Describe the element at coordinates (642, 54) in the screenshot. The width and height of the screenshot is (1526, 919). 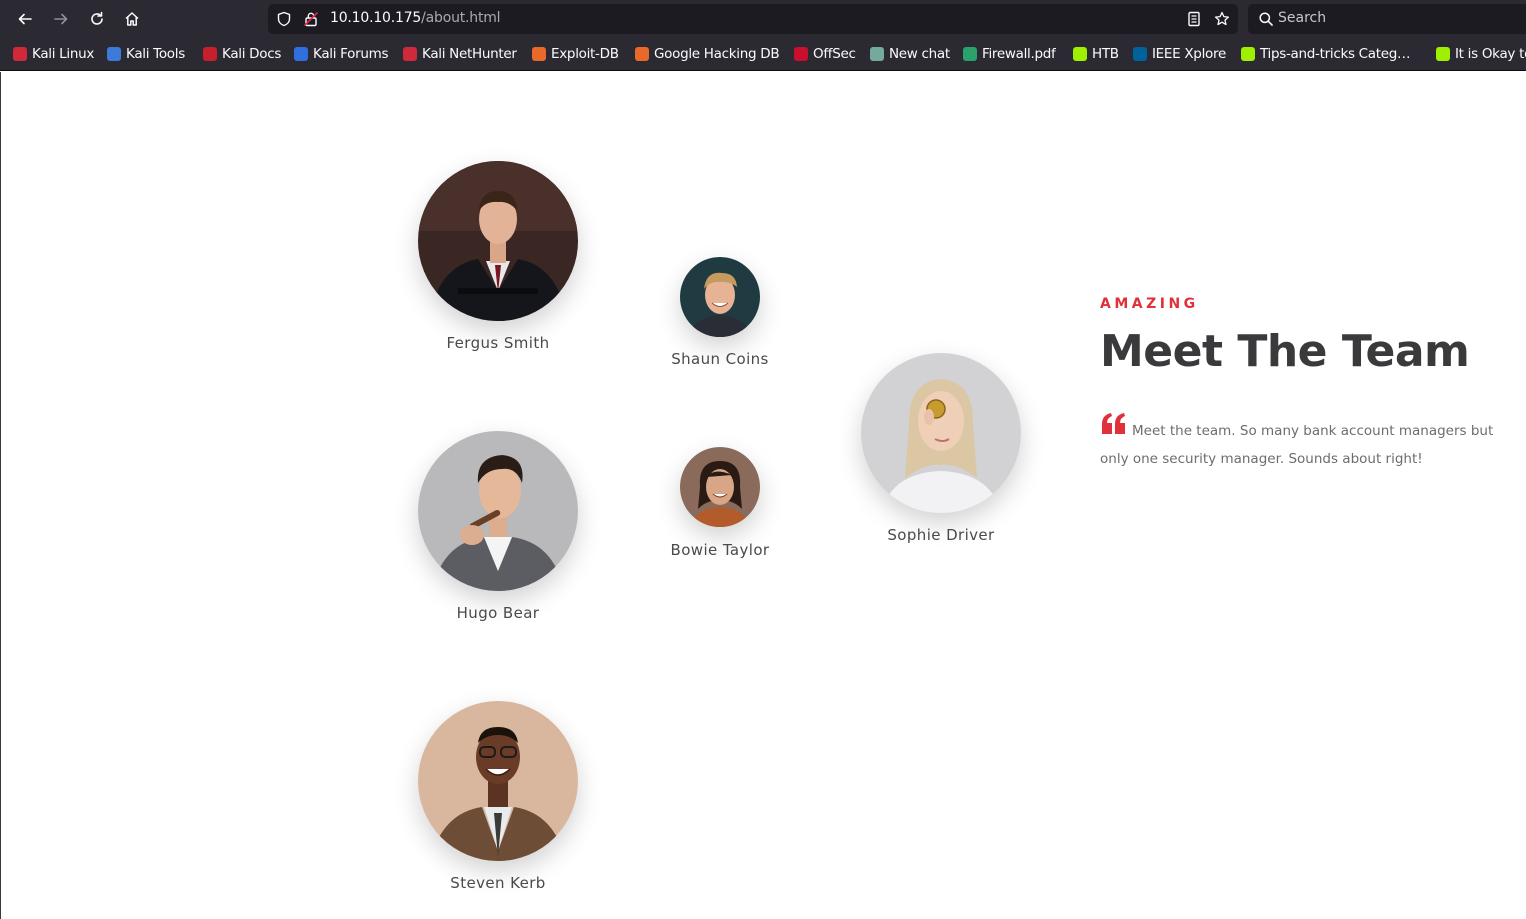
I see `ghdb-icon` at that location.